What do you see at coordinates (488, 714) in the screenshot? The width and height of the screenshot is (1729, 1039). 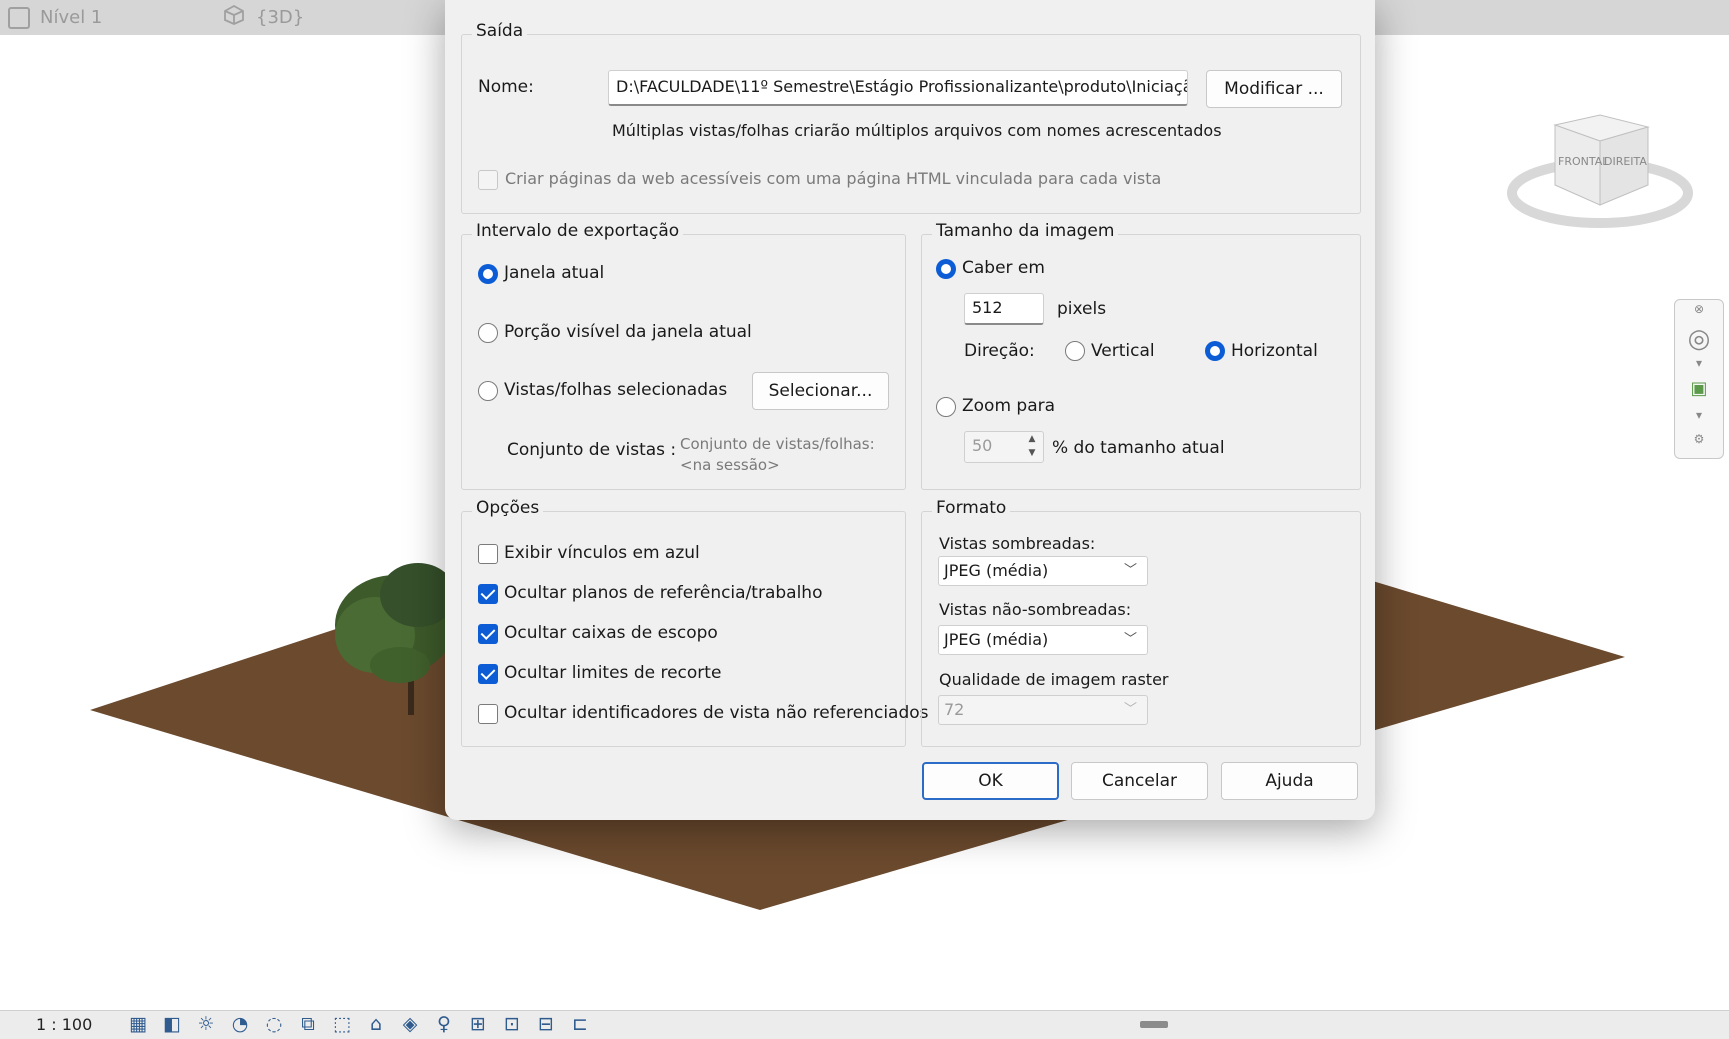 I see `hide-unref-tags-checkbox` at bounding box center [488, 714].